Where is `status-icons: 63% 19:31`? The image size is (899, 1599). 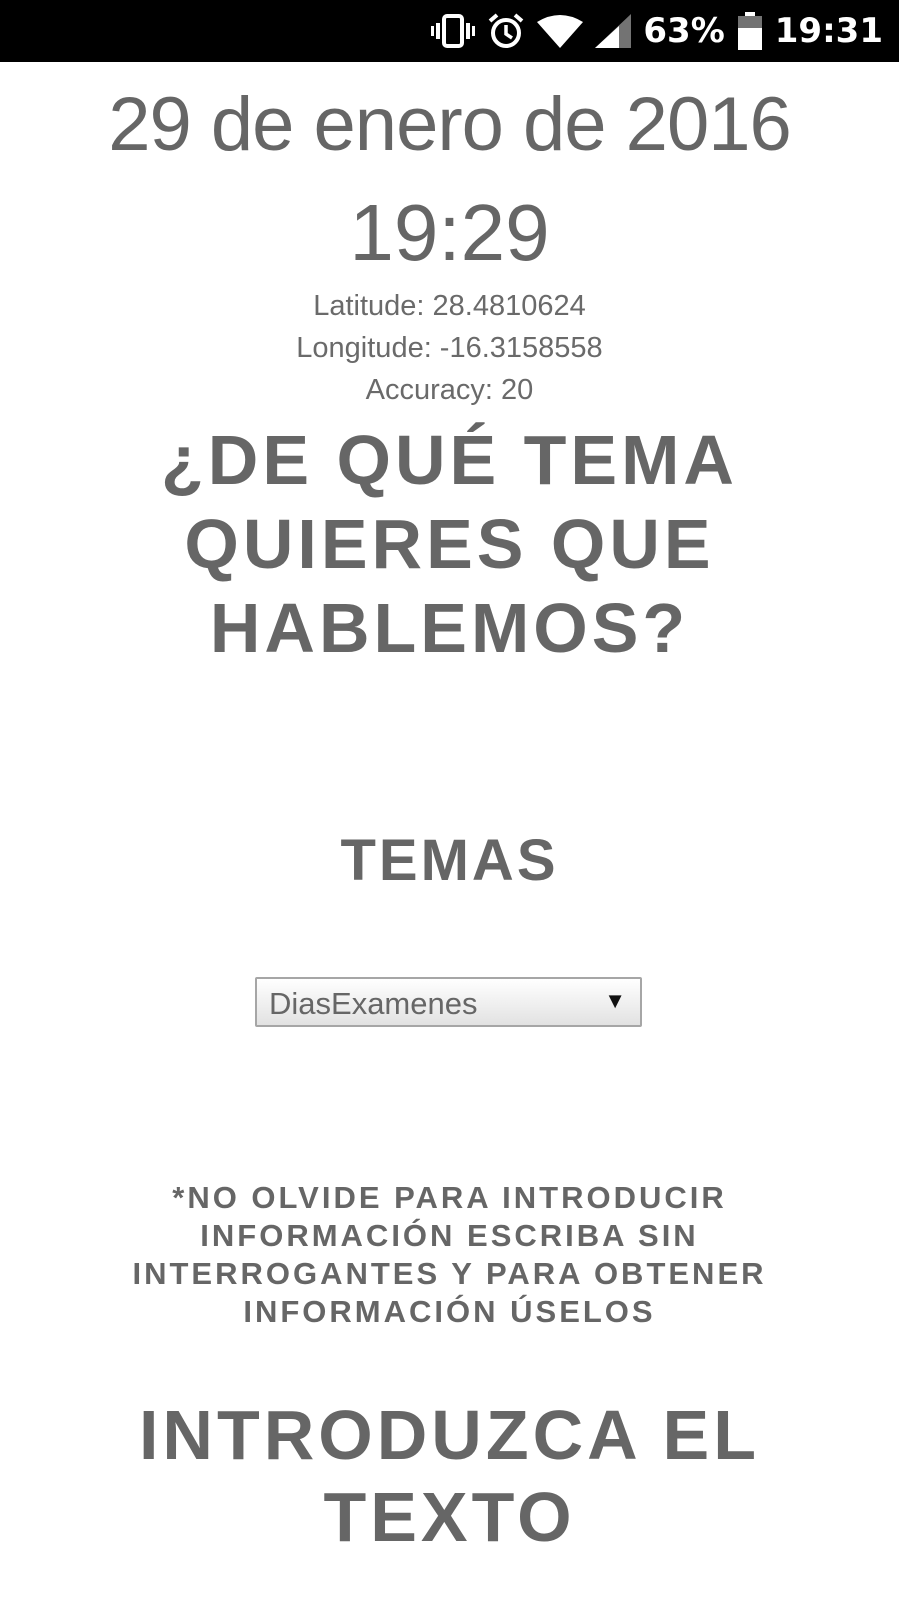
status-icons: 63% 19:31 is located at coordinates (657, 31).